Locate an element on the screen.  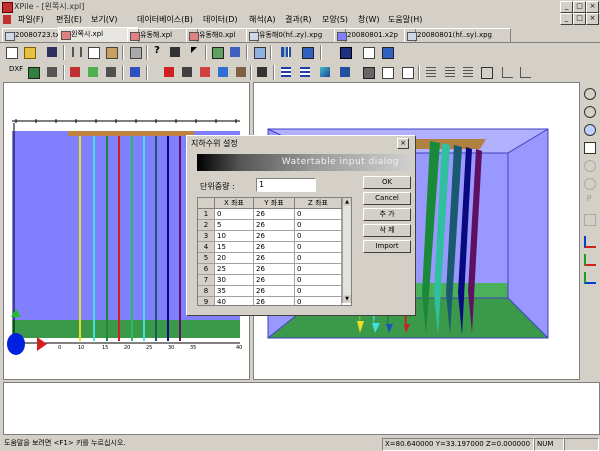
cut-icon is located at coordinates (75, 52).